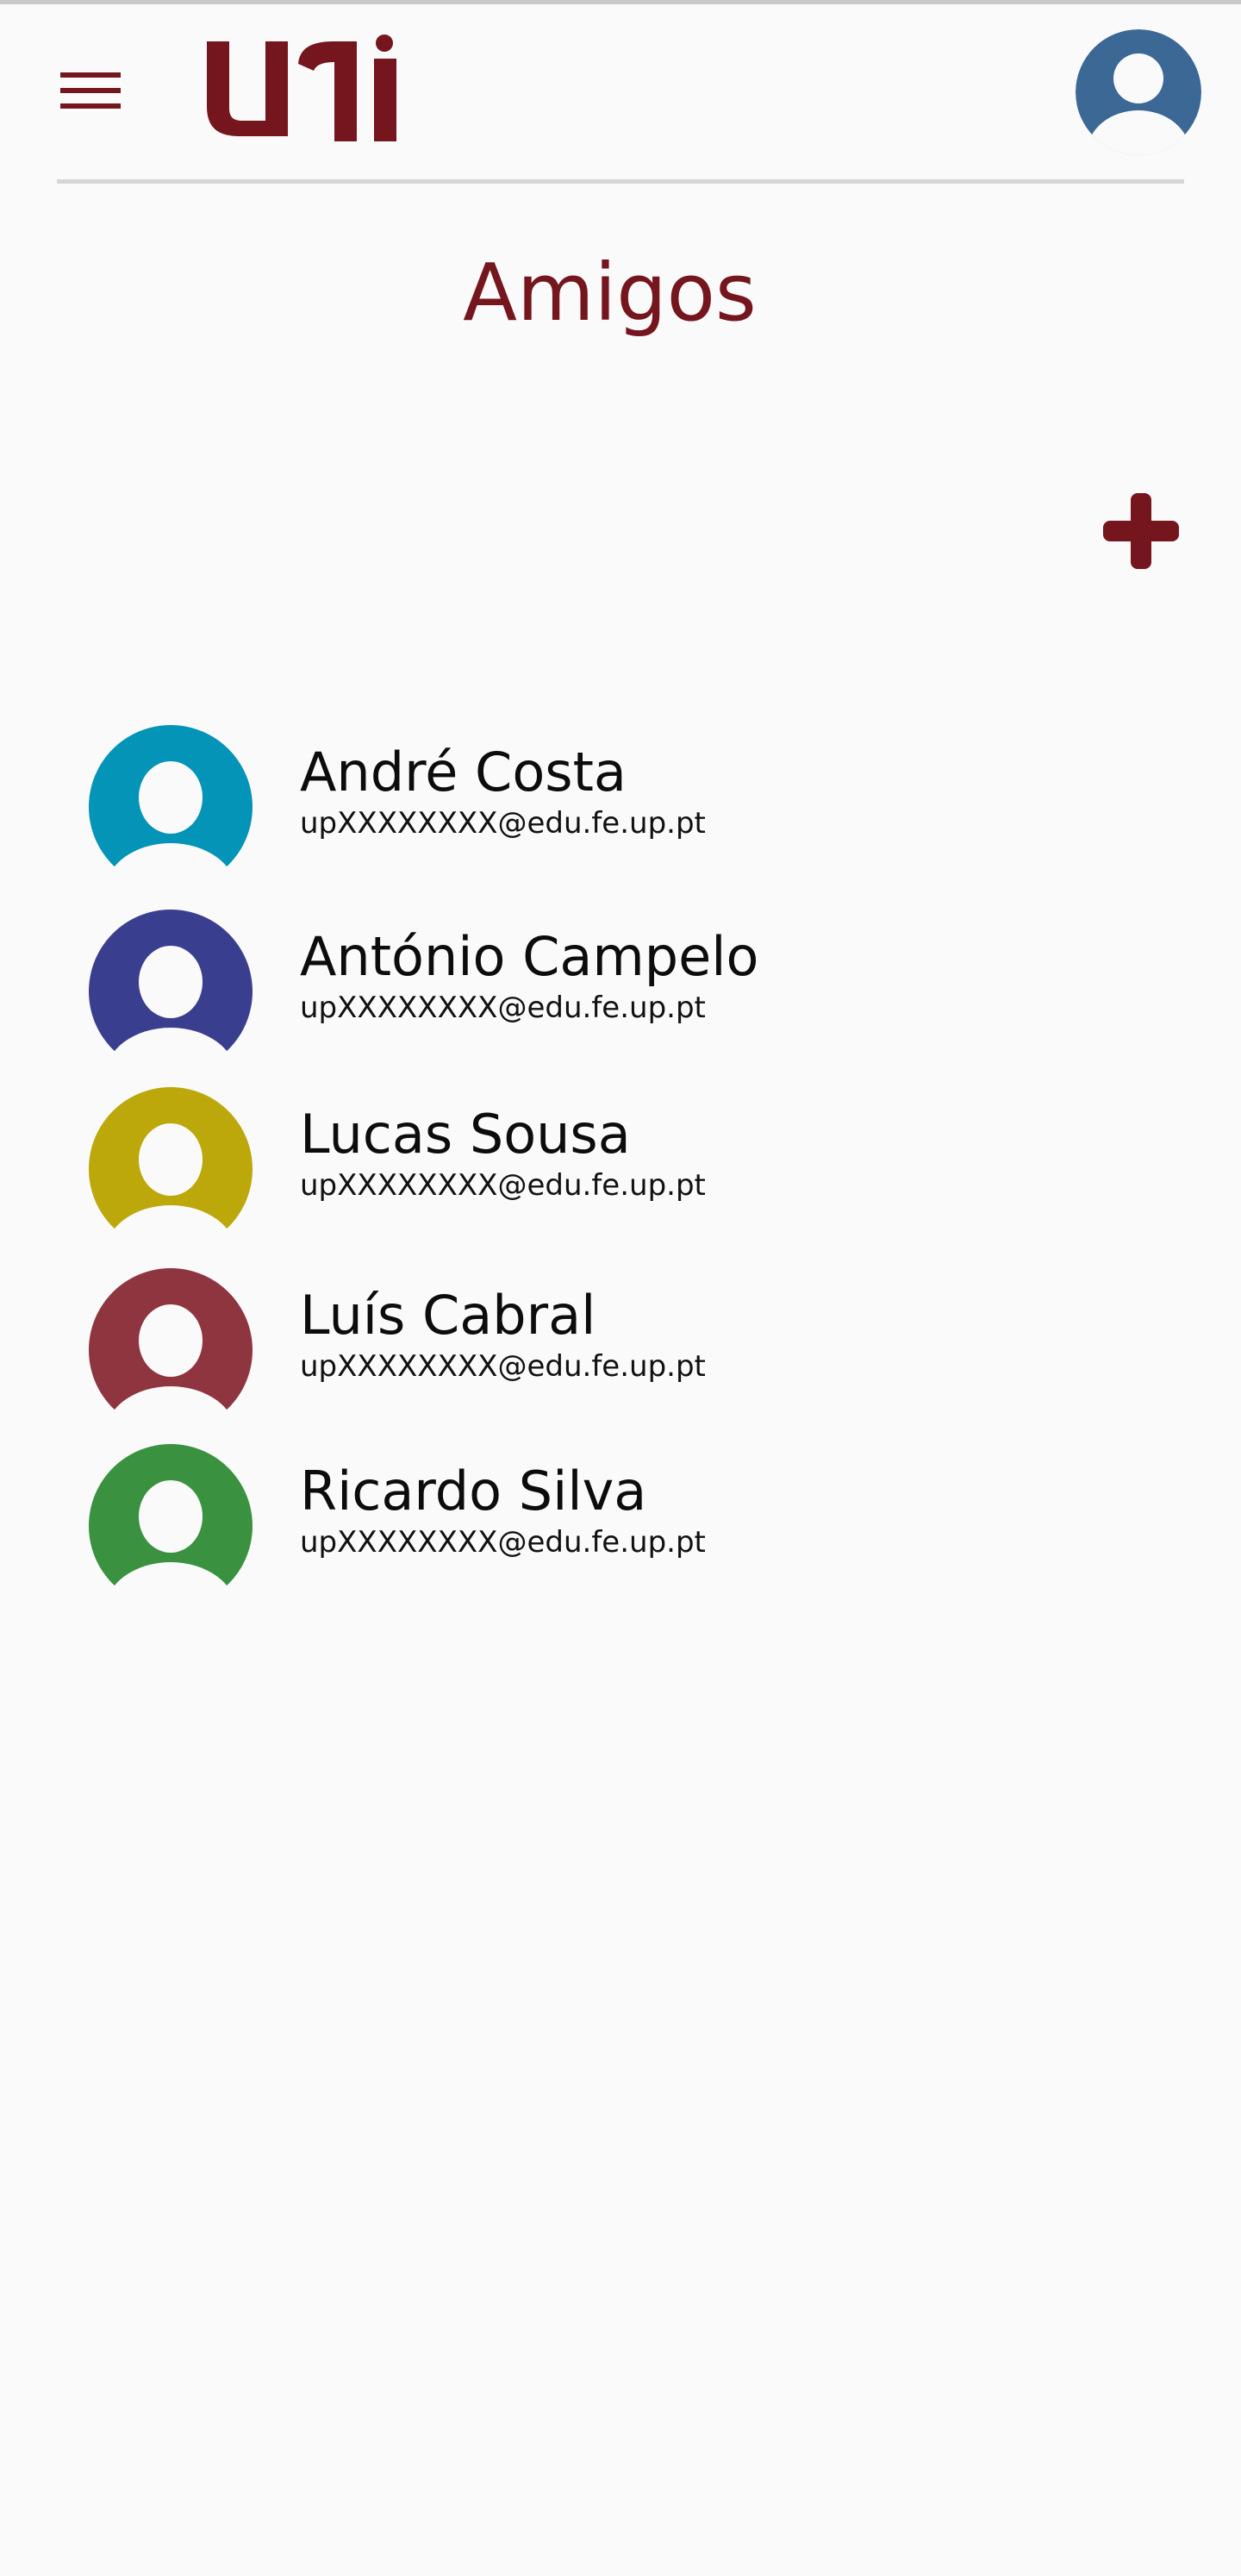  I want to click on friend-list-item: Luís Cabral upXXXXXXXX@edu.fe.up.pt, so click(578, 1352).